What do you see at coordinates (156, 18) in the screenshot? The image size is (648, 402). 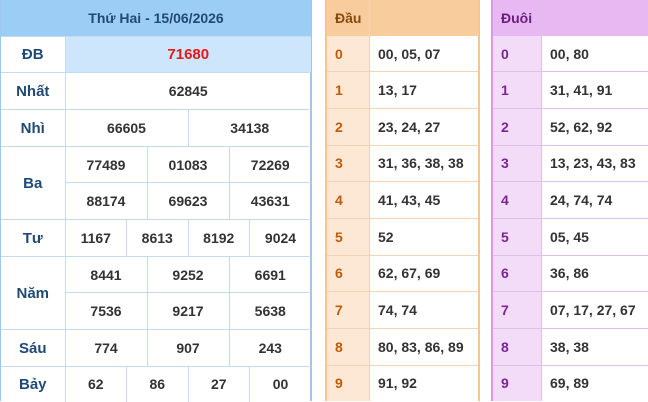 I see `date-header: Thứ Hai - 15/06/2026` at bounding box center [156, 18].